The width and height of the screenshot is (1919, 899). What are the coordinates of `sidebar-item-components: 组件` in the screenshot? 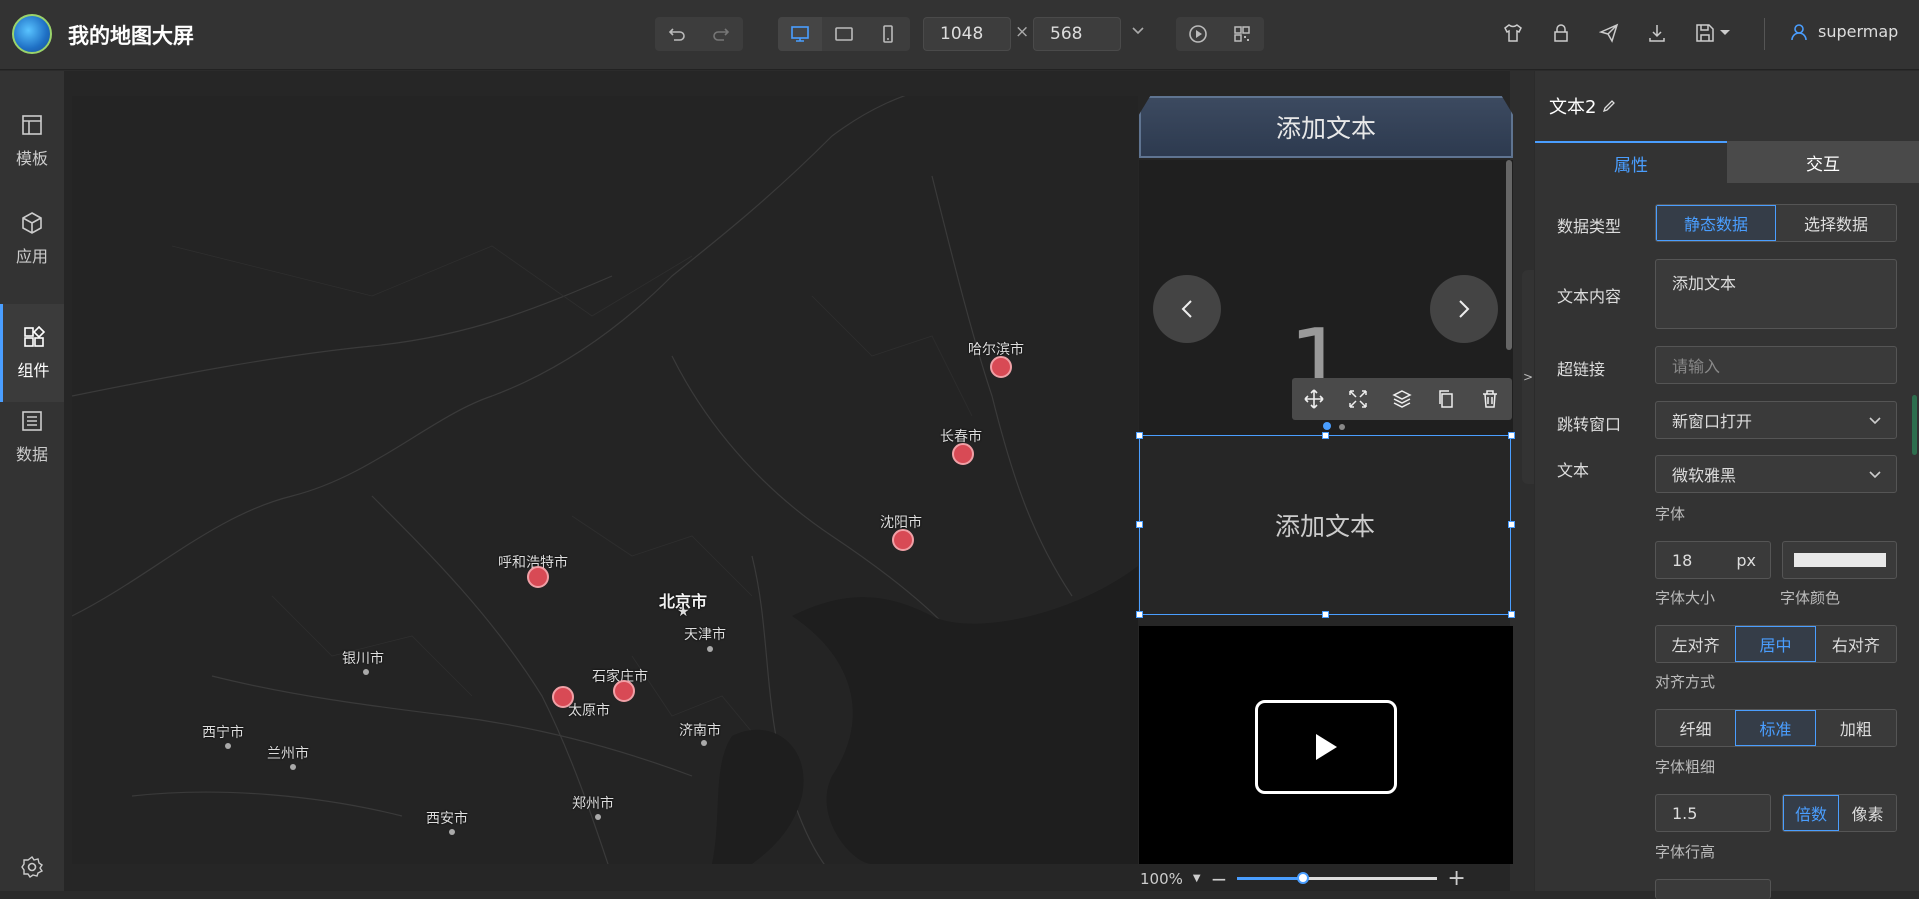 It's located at (32, 353).